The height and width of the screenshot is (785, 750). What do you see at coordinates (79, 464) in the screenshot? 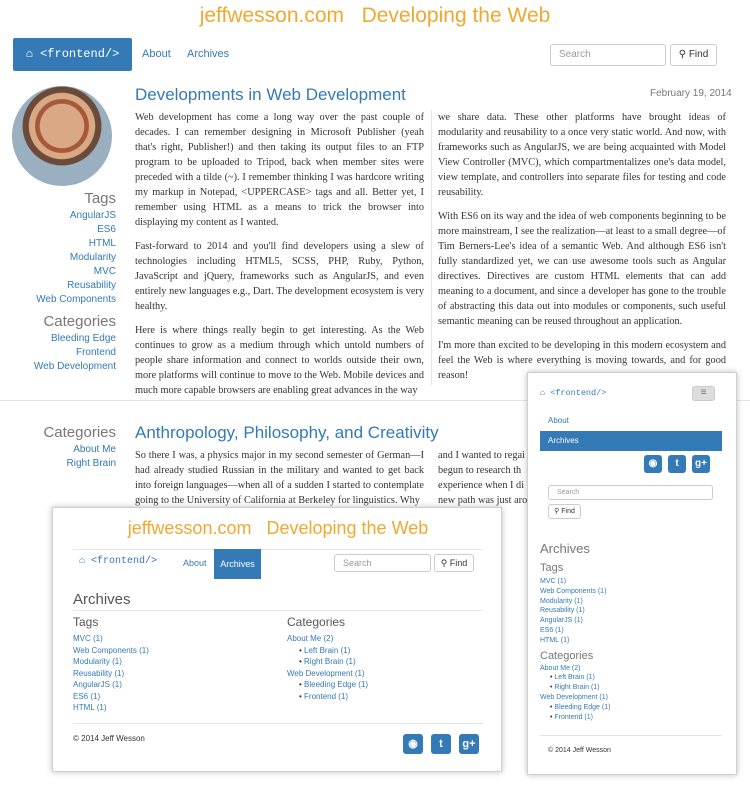
I see `category-link: Right Brain` at bounding box center [79, 464].